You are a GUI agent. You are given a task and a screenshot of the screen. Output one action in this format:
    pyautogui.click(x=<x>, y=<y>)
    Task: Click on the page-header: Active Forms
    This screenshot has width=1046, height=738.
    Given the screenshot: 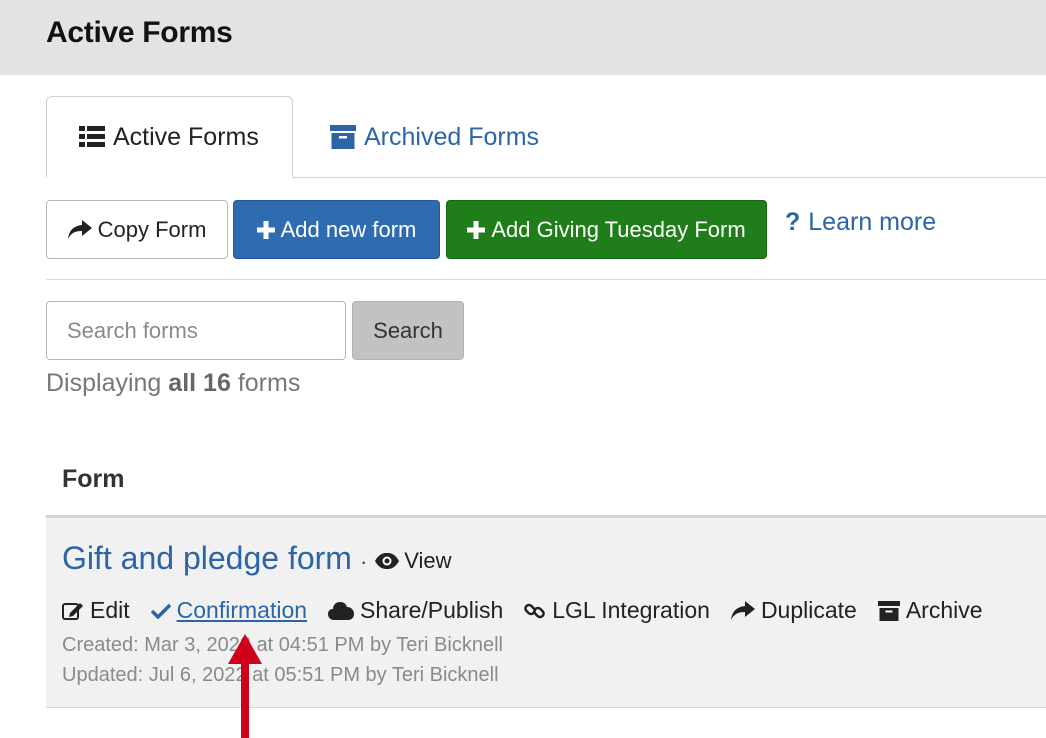 What is the action you would take?
    pyautogui.click(x=523, y=37)
    